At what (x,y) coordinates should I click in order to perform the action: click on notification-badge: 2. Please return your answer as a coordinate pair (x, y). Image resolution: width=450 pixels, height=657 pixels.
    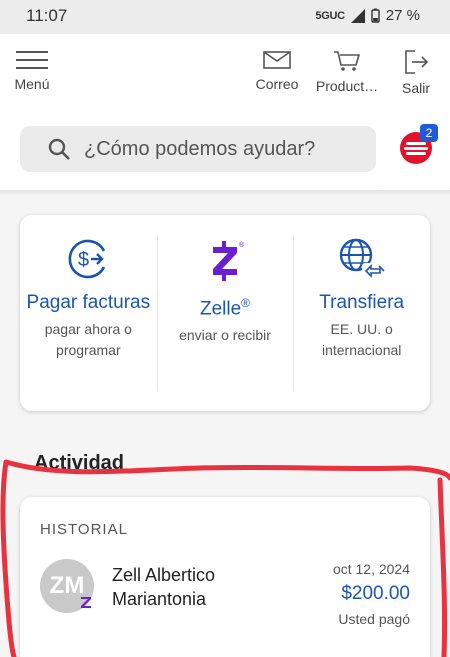
    Looking at the image, I should click on (429, 133).